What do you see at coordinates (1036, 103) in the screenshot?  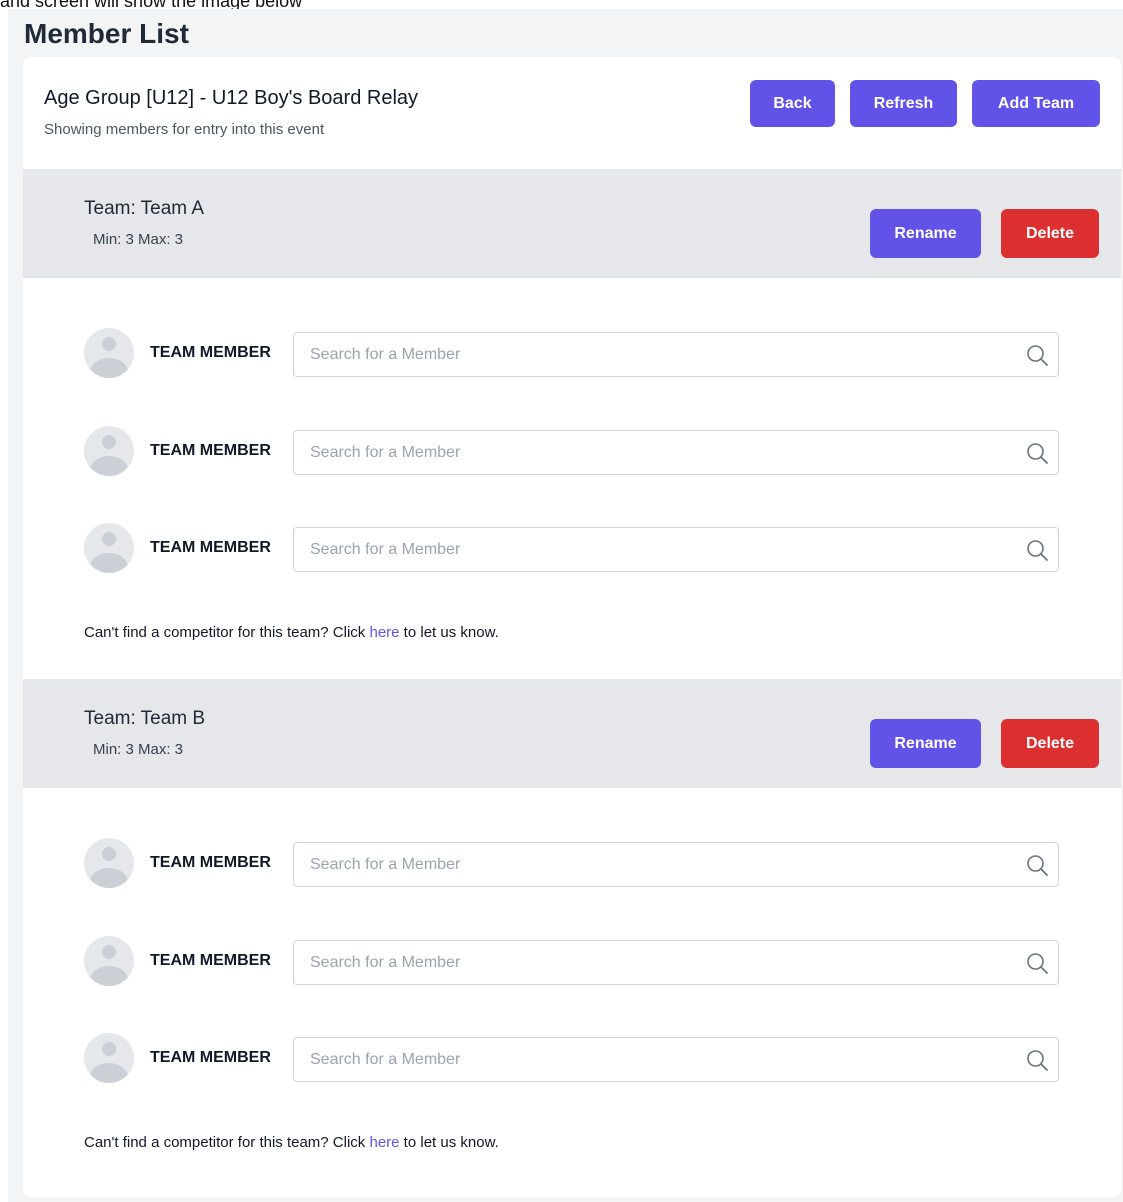 I see `add-team-button: Add Team` at bounding box center [1036, 103].